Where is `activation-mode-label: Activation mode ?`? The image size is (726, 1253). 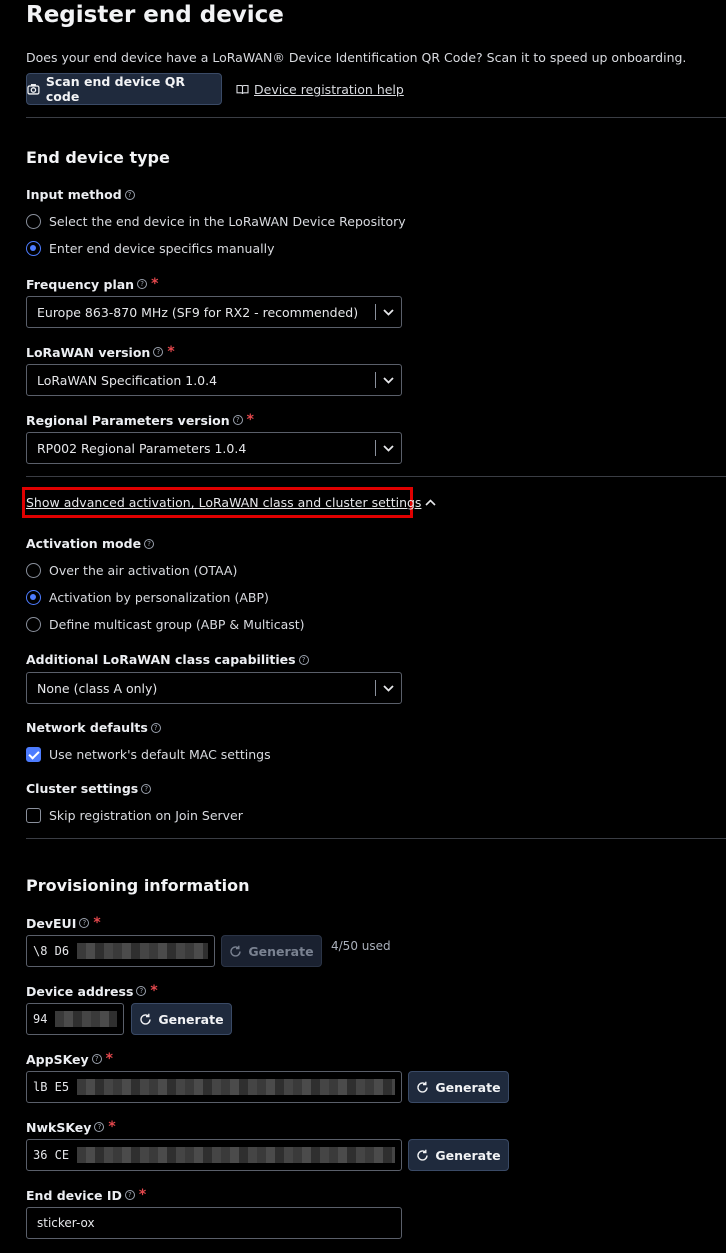 activation-mode-label: Activation mode ? is located at coordinates (90, 543).